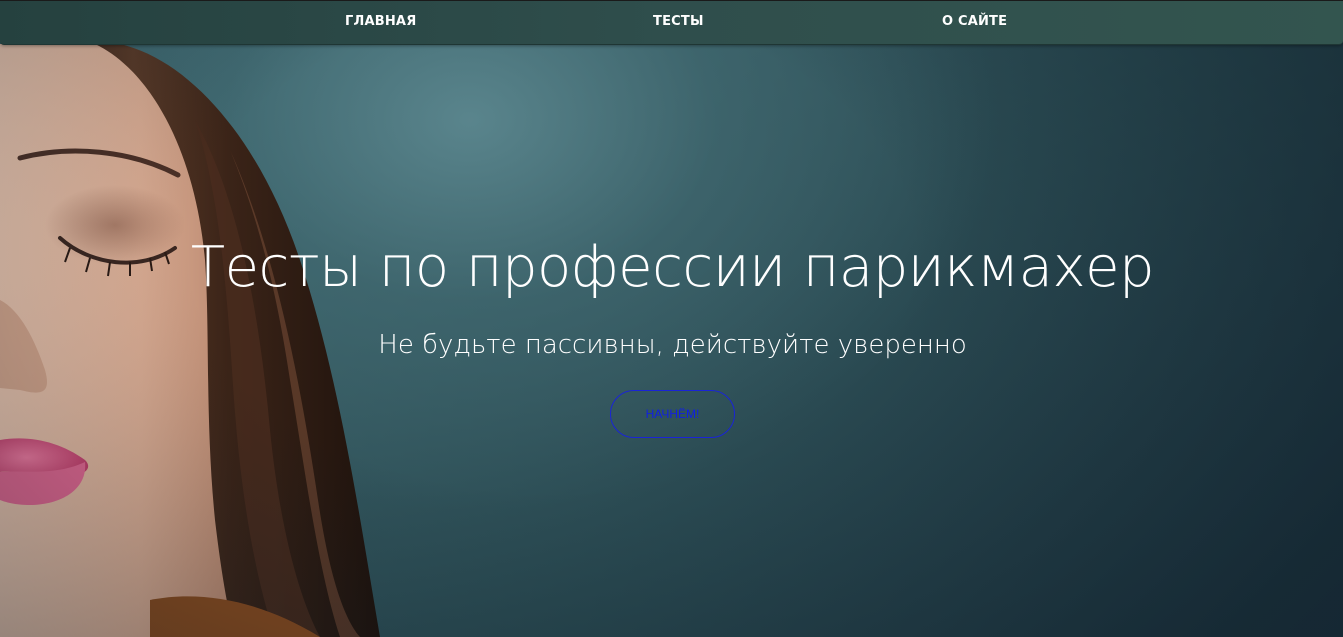 This screenshot has height=637, width=1343. I want to click on top-navigation: ГЛАВНАЯ ТЕСТЫ О САЙТЕ, so click(671, 23).